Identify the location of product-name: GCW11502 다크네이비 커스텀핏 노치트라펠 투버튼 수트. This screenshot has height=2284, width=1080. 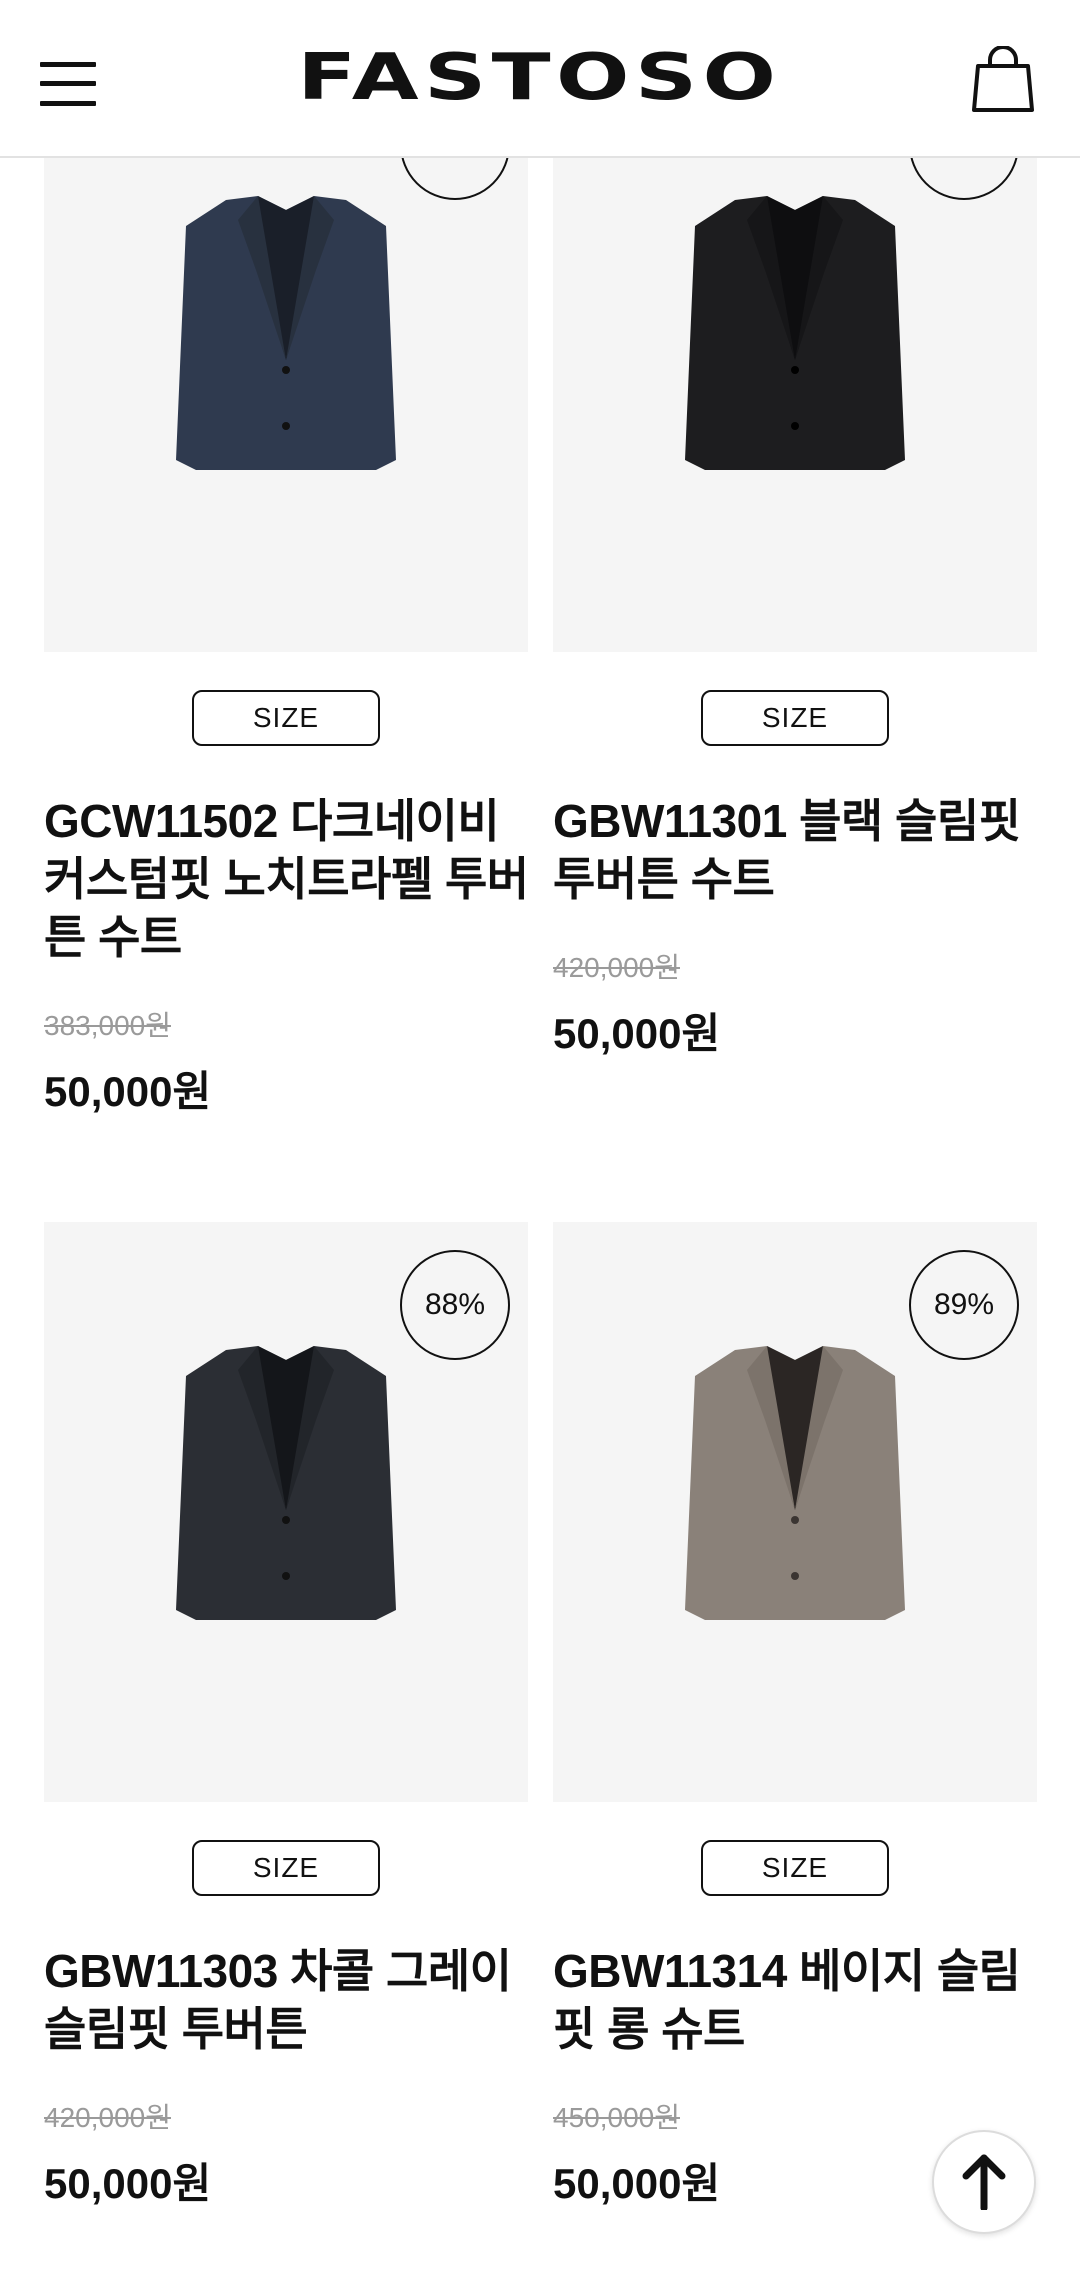
(289, 879).